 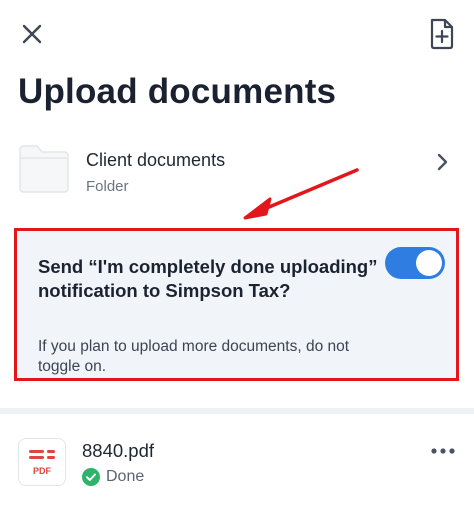 I want to click on file-name: 8840.pdf, so click(x=118, y=450).